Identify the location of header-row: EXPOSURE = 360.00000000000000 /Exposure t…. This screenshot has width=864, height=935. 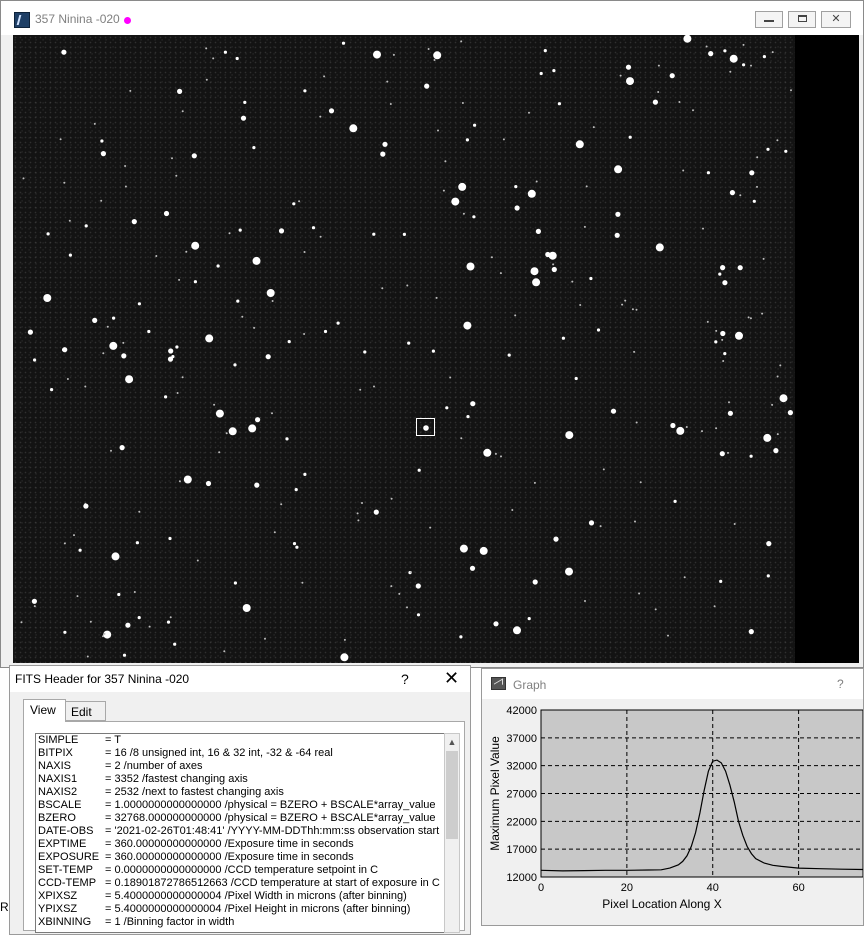
(240, 857).